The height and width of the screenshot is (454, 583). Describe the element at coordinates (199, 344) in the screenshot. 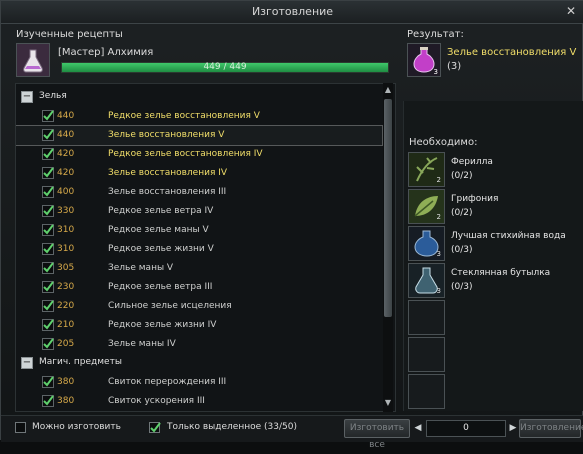

I see `recipe-row: 205 Зелье маны IV` at that location.